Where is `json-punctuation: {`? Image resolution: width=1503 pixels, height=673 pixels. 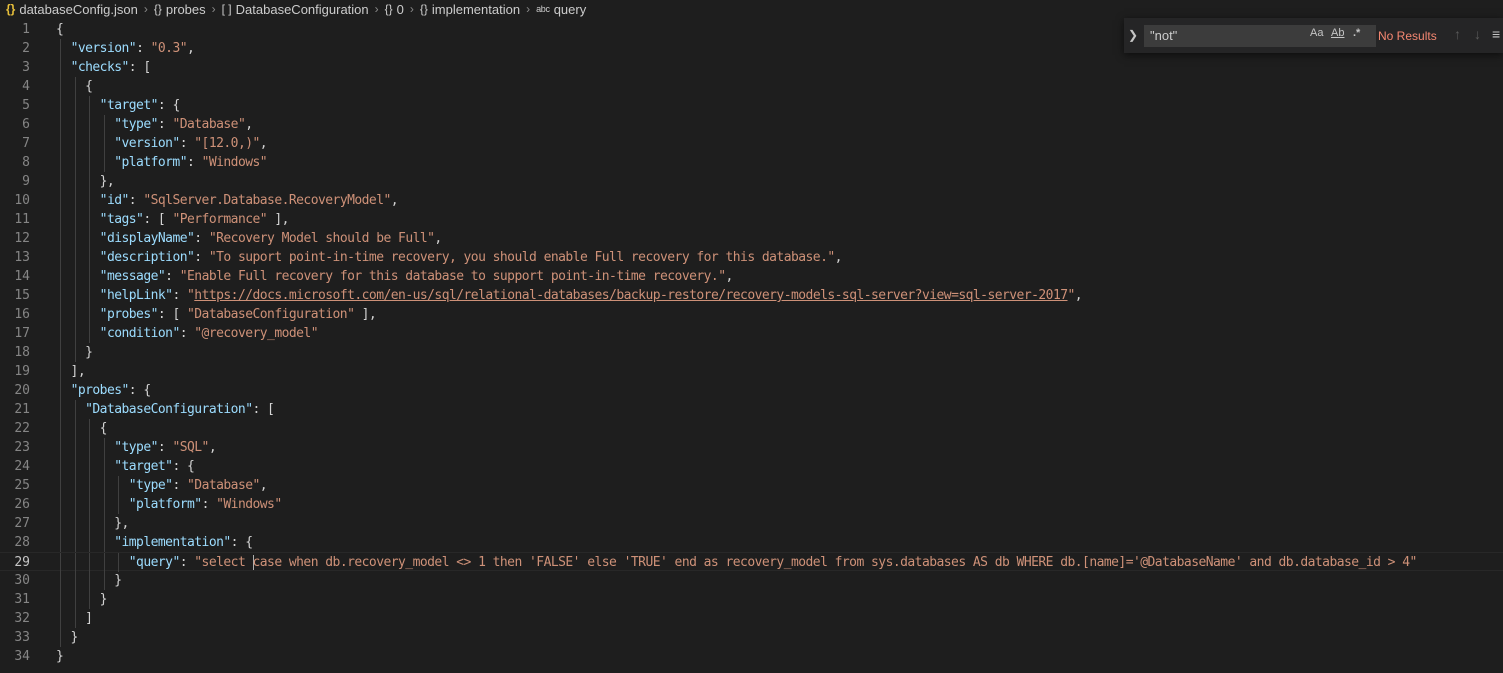 json-punctuation: { is located at coordinates (74, 86).